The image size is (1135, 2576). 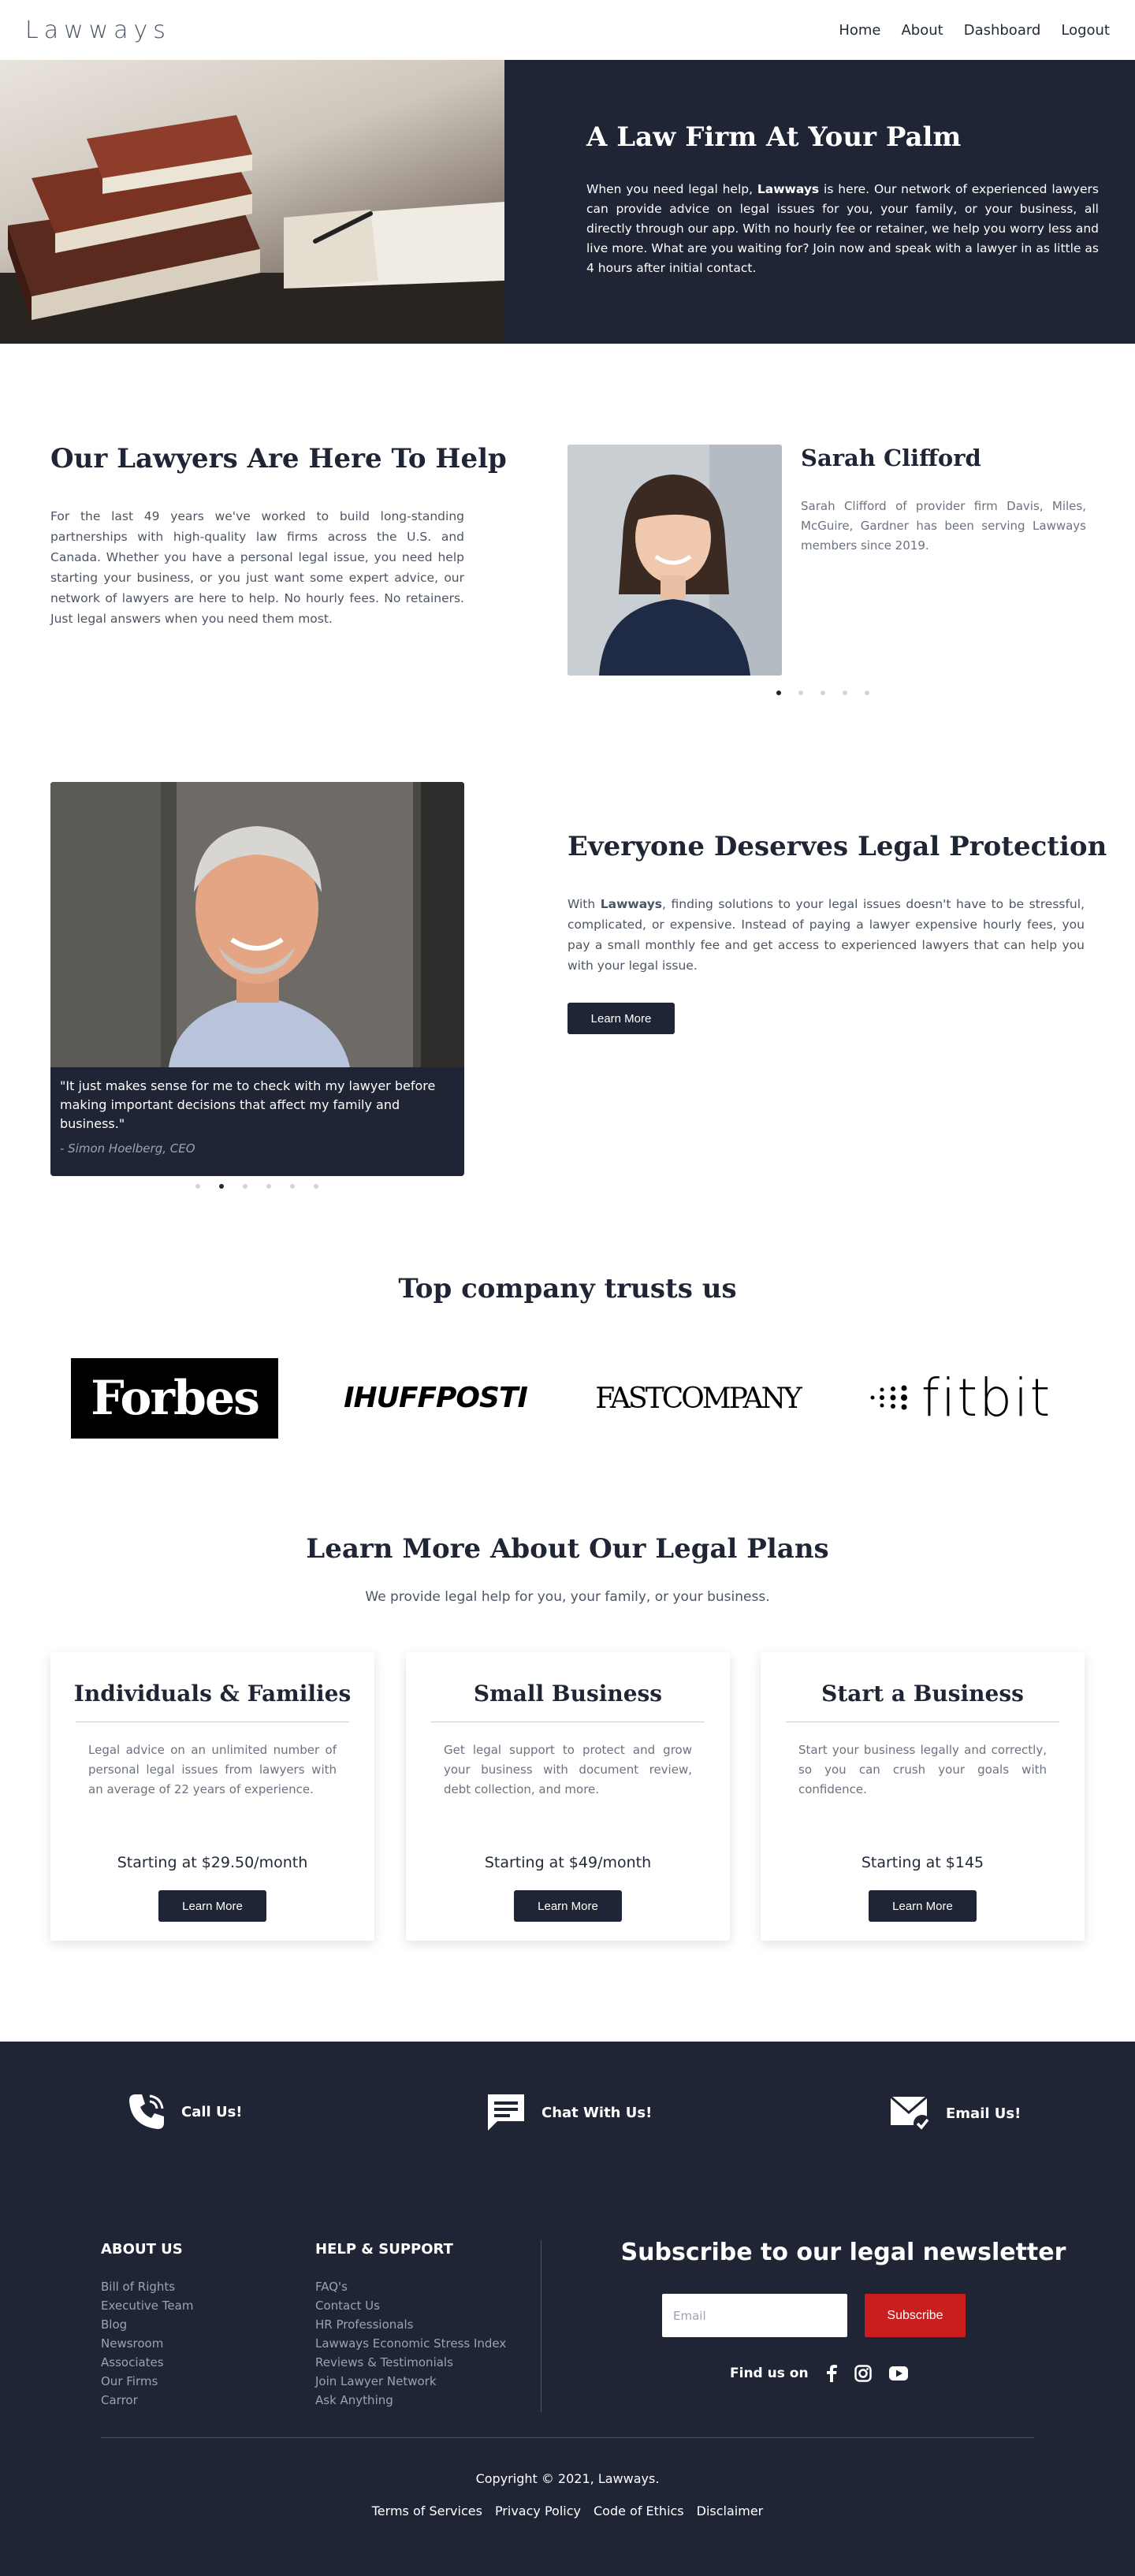 I want to click on lawyer-carousel-dots, so click(x=822, y=693).